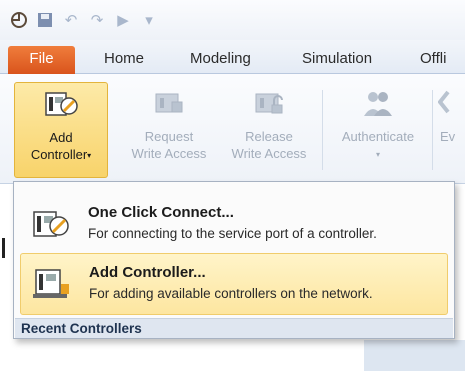 The height and width of the screenshot is (371, 465). I want to click on tab-modeling: Modeling, so click(220, 60).